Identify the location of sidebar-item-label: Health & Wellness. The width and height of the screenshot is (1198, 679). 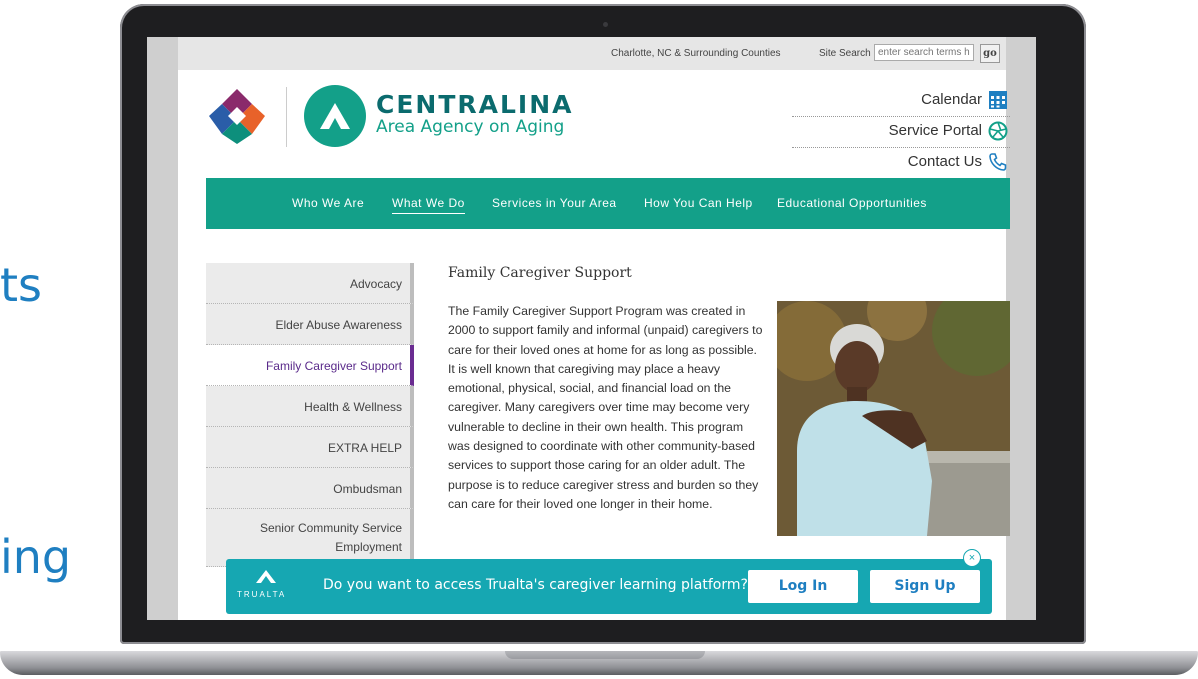
(353, 407).